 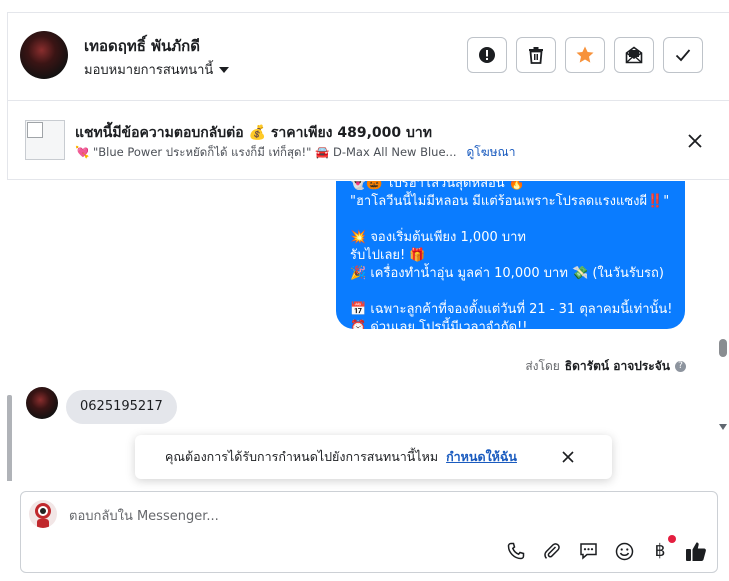 What do you see at coordinates (388, 255) in the screenshot?
I see `message-line: รับไปเลย! 🎁` at bounding box center [388, 255].